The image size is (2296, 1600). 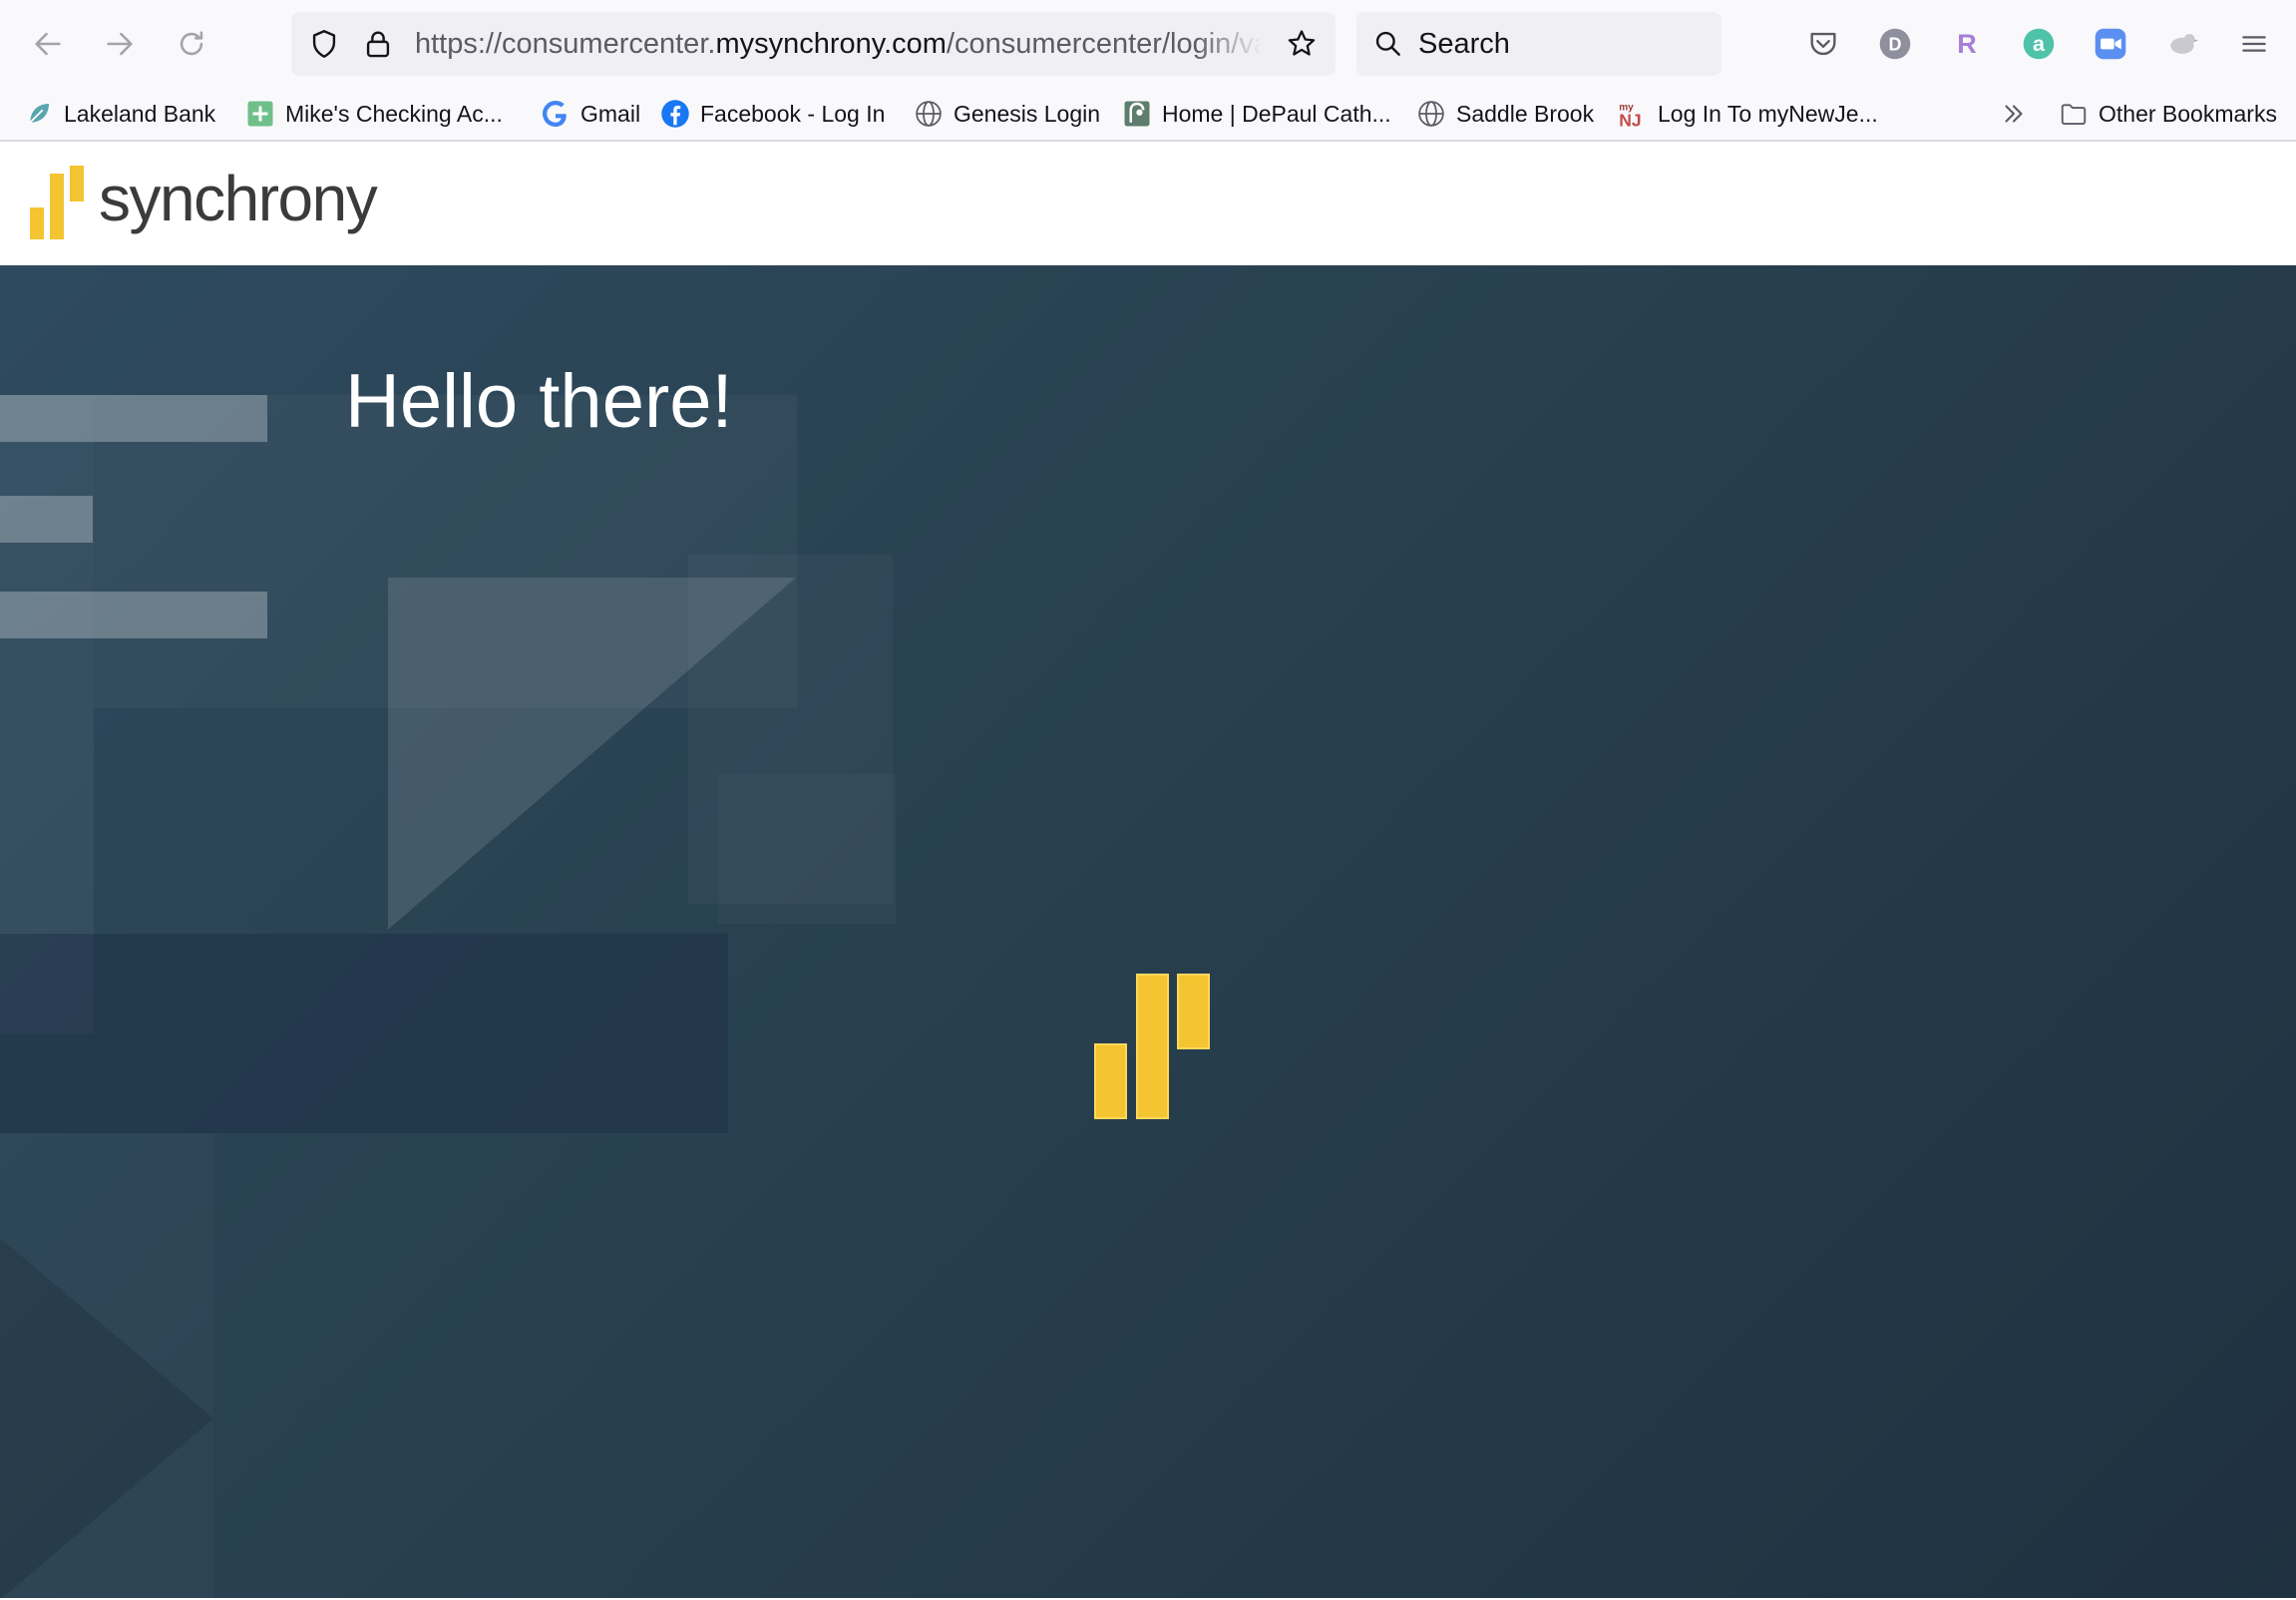 I want to click on bookmark-facebook: Facebook - Log In, so click(x=772, y=114).